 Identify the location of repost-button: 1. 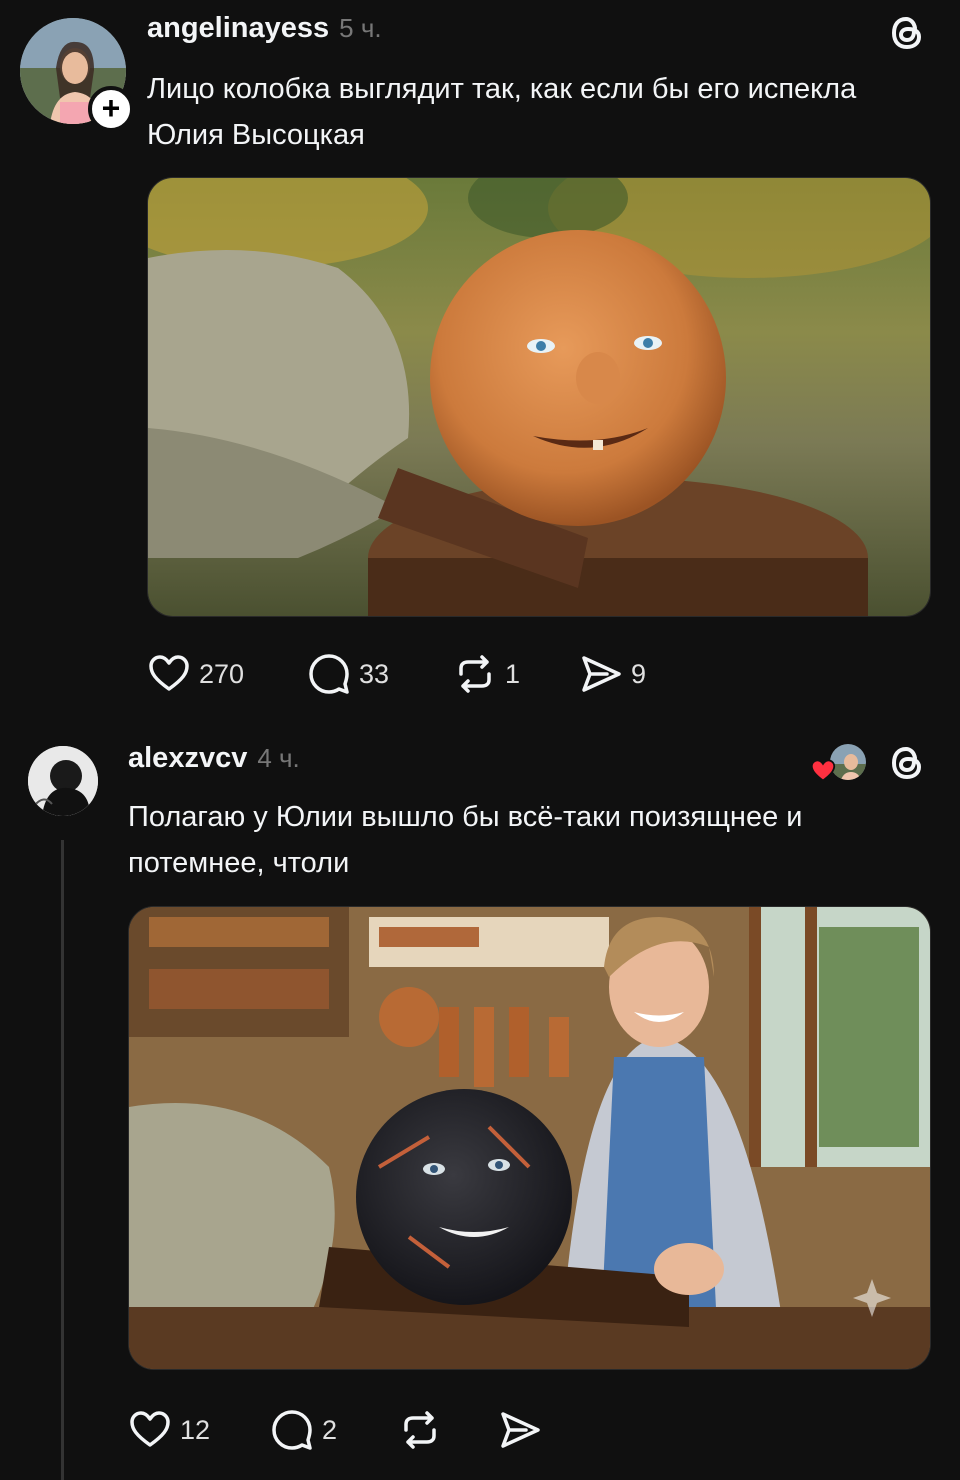
(516, 674).